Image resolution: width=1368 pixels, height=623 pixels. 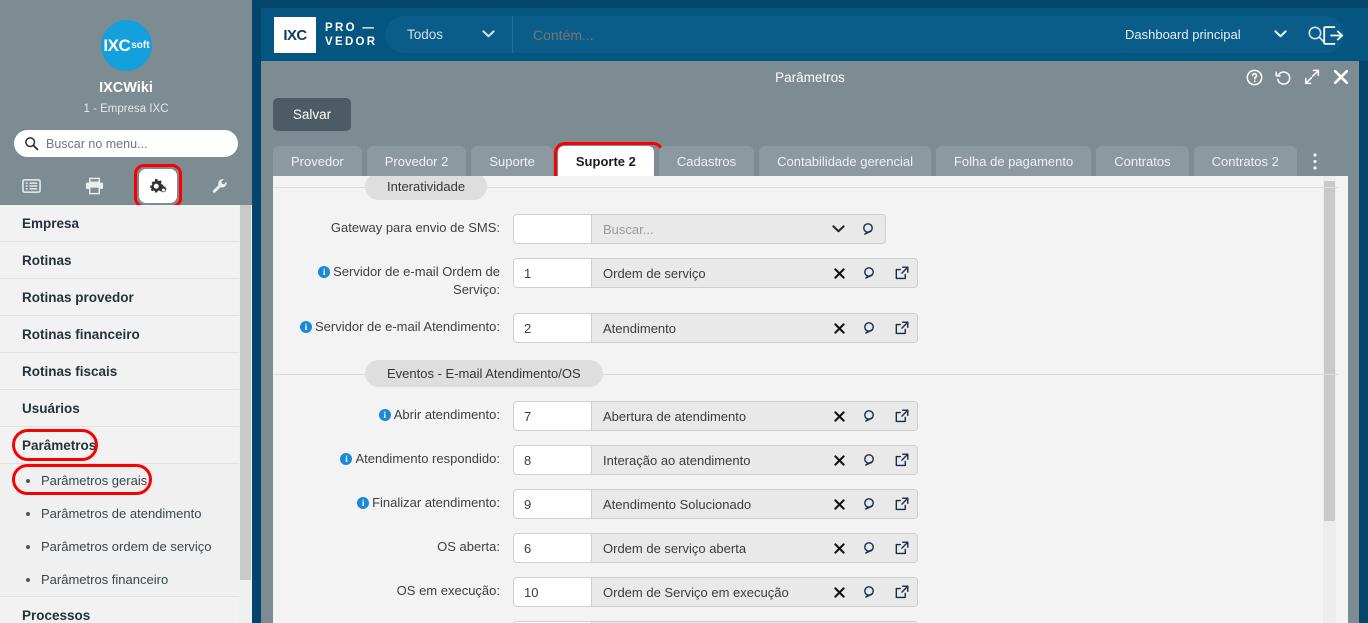 I want to click on tab-cadastros: Cadastros, so click(x=706, y=161).